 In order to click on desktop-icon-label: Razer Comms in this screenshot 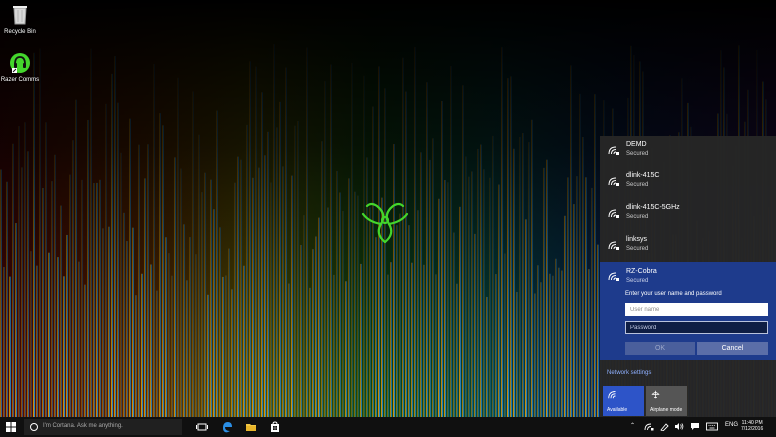, I will do `click(20, 80)`.